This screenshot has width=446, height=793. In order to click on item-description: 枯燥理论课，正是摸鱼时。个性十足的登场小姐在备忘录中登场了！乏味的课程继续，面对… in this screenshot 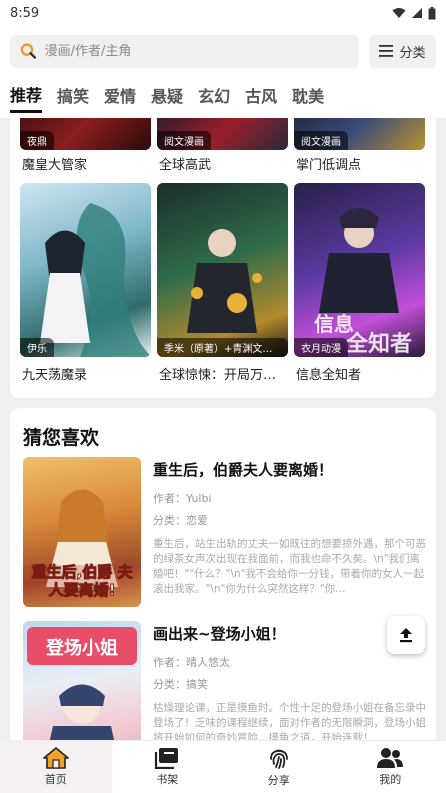, I will do `click(289, 721)`.